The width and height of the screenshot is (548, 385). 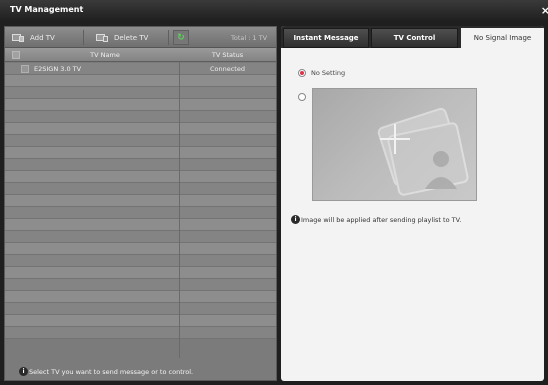 I want to click on add-tv-button: Add TV, so click(x=33, y=37).